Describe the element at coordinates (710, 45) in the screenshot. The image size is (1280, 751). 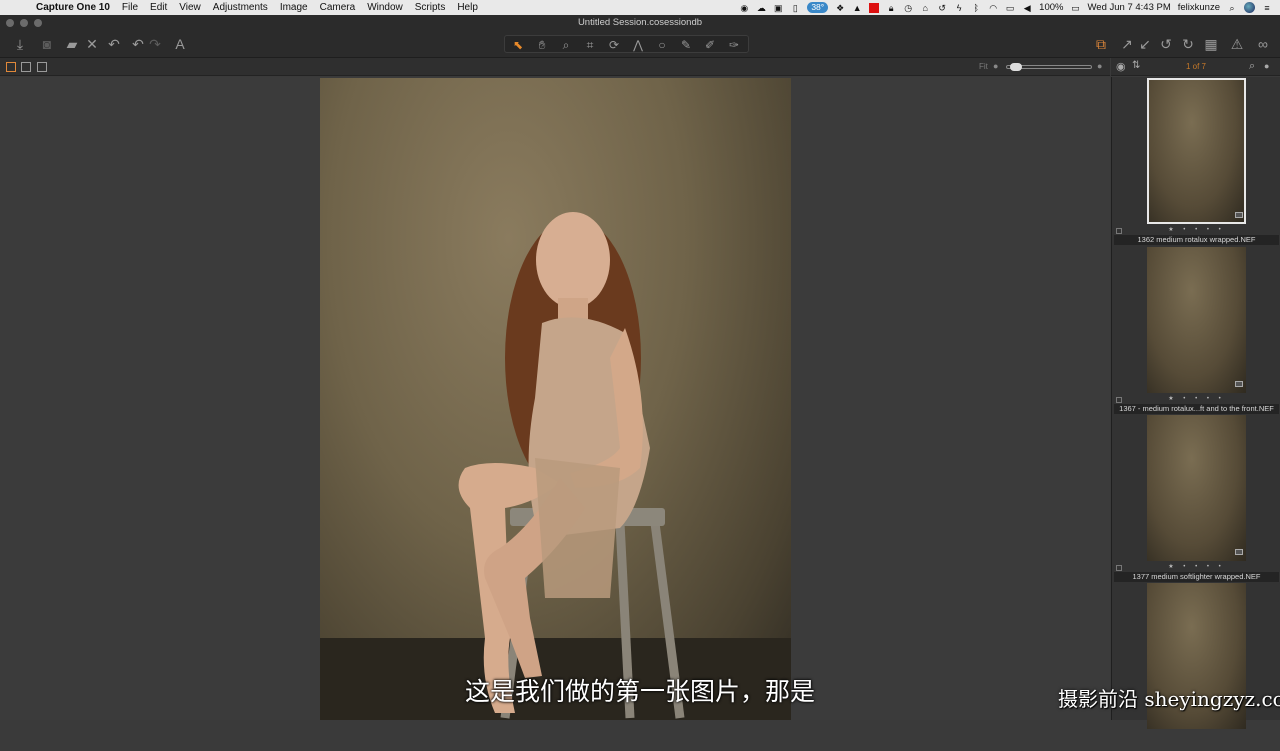
I see `picker-tool-icon: ✐` at that location.